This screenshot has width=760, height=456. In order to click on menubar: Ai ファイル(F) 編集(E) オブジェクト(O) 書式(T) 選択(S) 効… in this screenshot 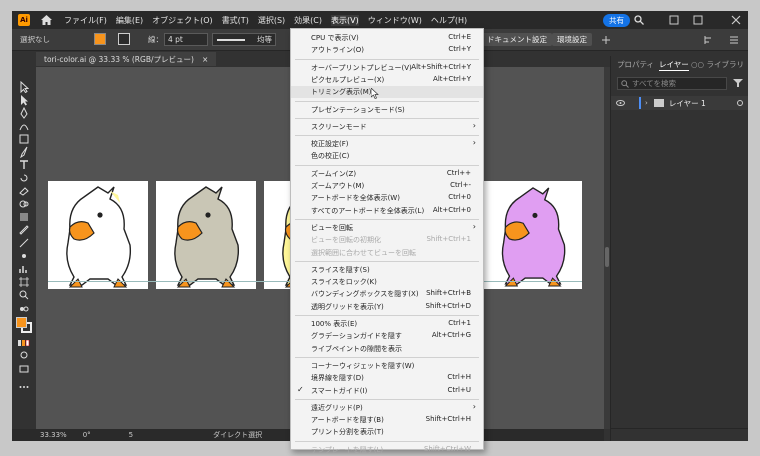, I will do `click(380, 20)`.